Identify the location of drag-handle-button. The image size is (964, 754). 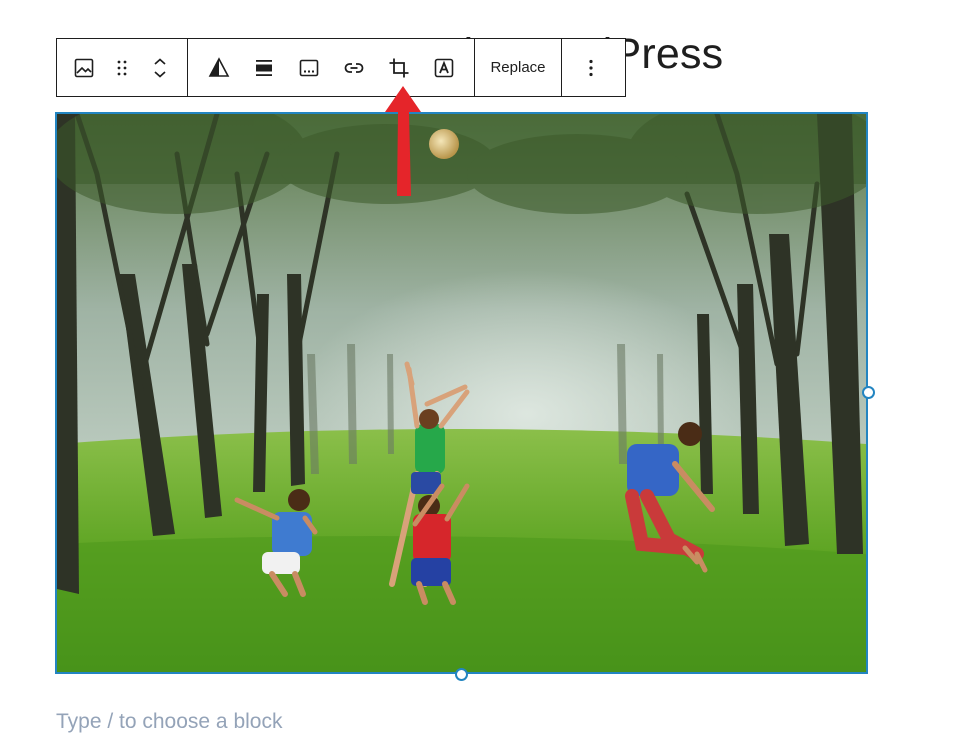
(122, 67).